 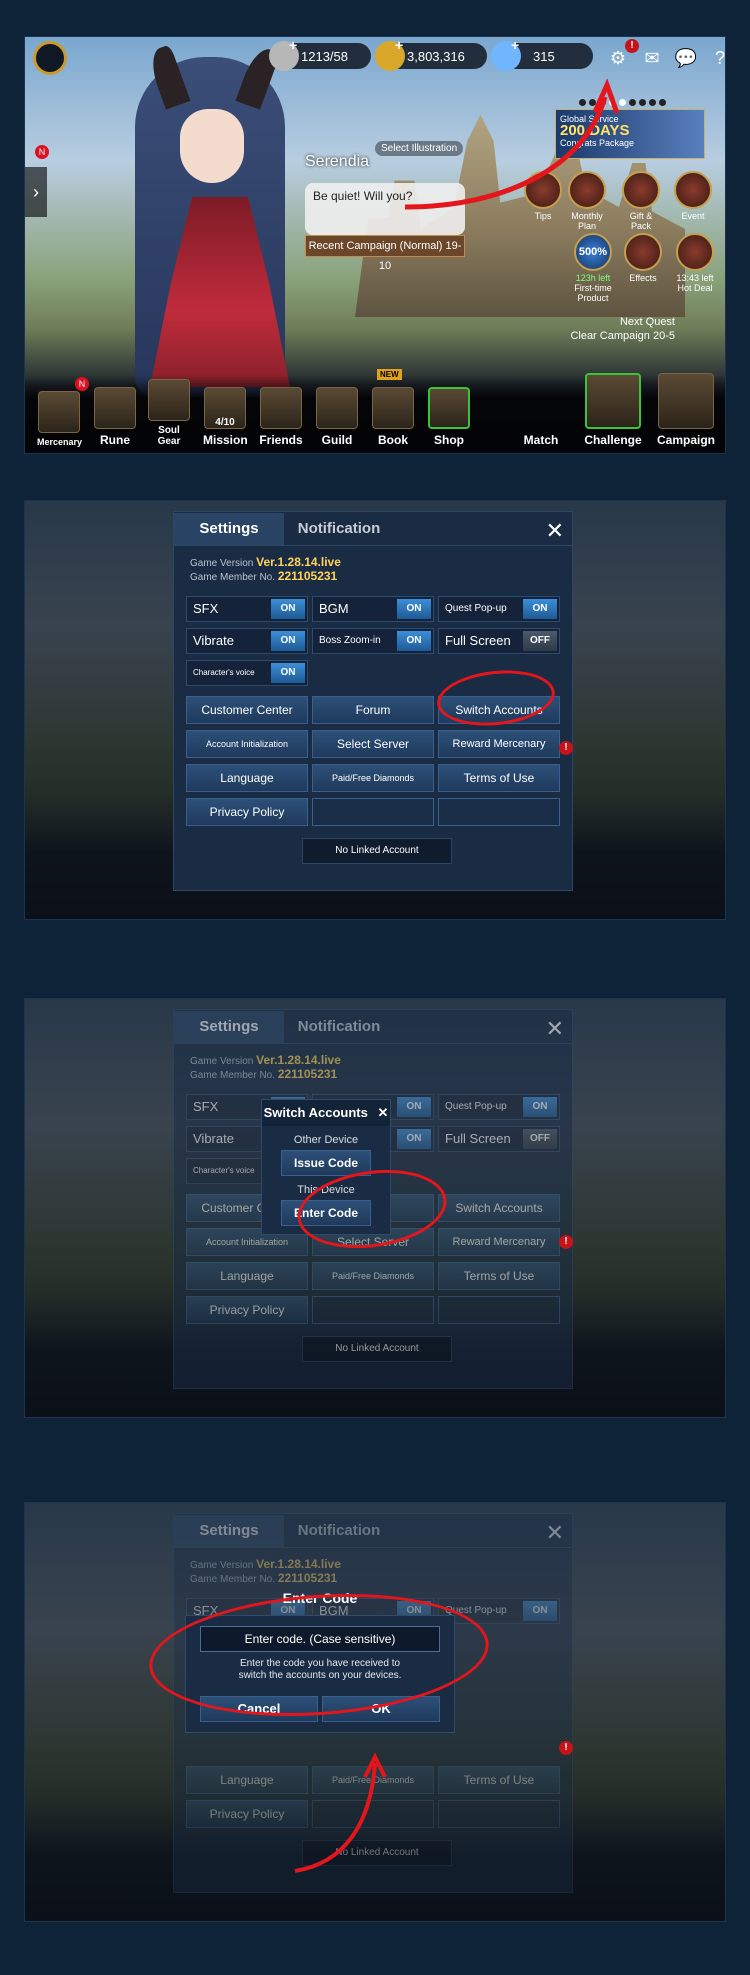 I want to click on rune-icon, so click(x=115, y=408).